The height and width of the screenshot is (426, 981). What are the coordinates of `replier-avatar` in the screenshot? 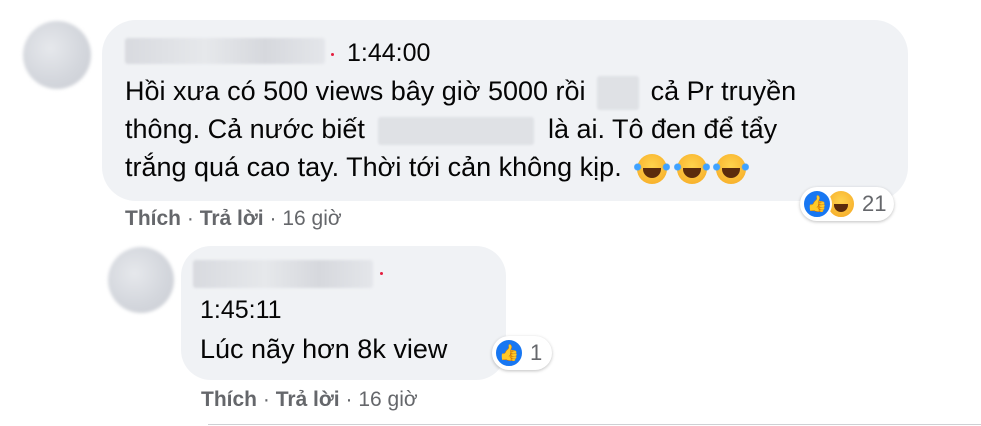 It's located at (141, 280).